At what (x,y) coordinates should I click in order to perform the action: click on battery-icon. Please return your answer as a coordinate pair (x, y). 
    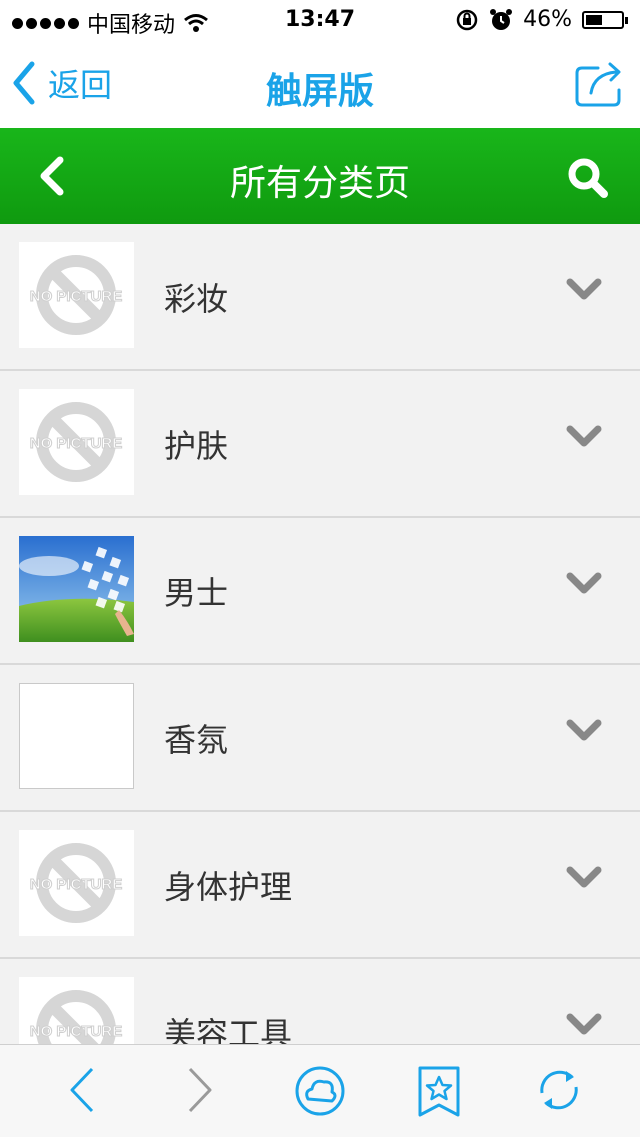
    Looking at the image, I should click on (605, 19).